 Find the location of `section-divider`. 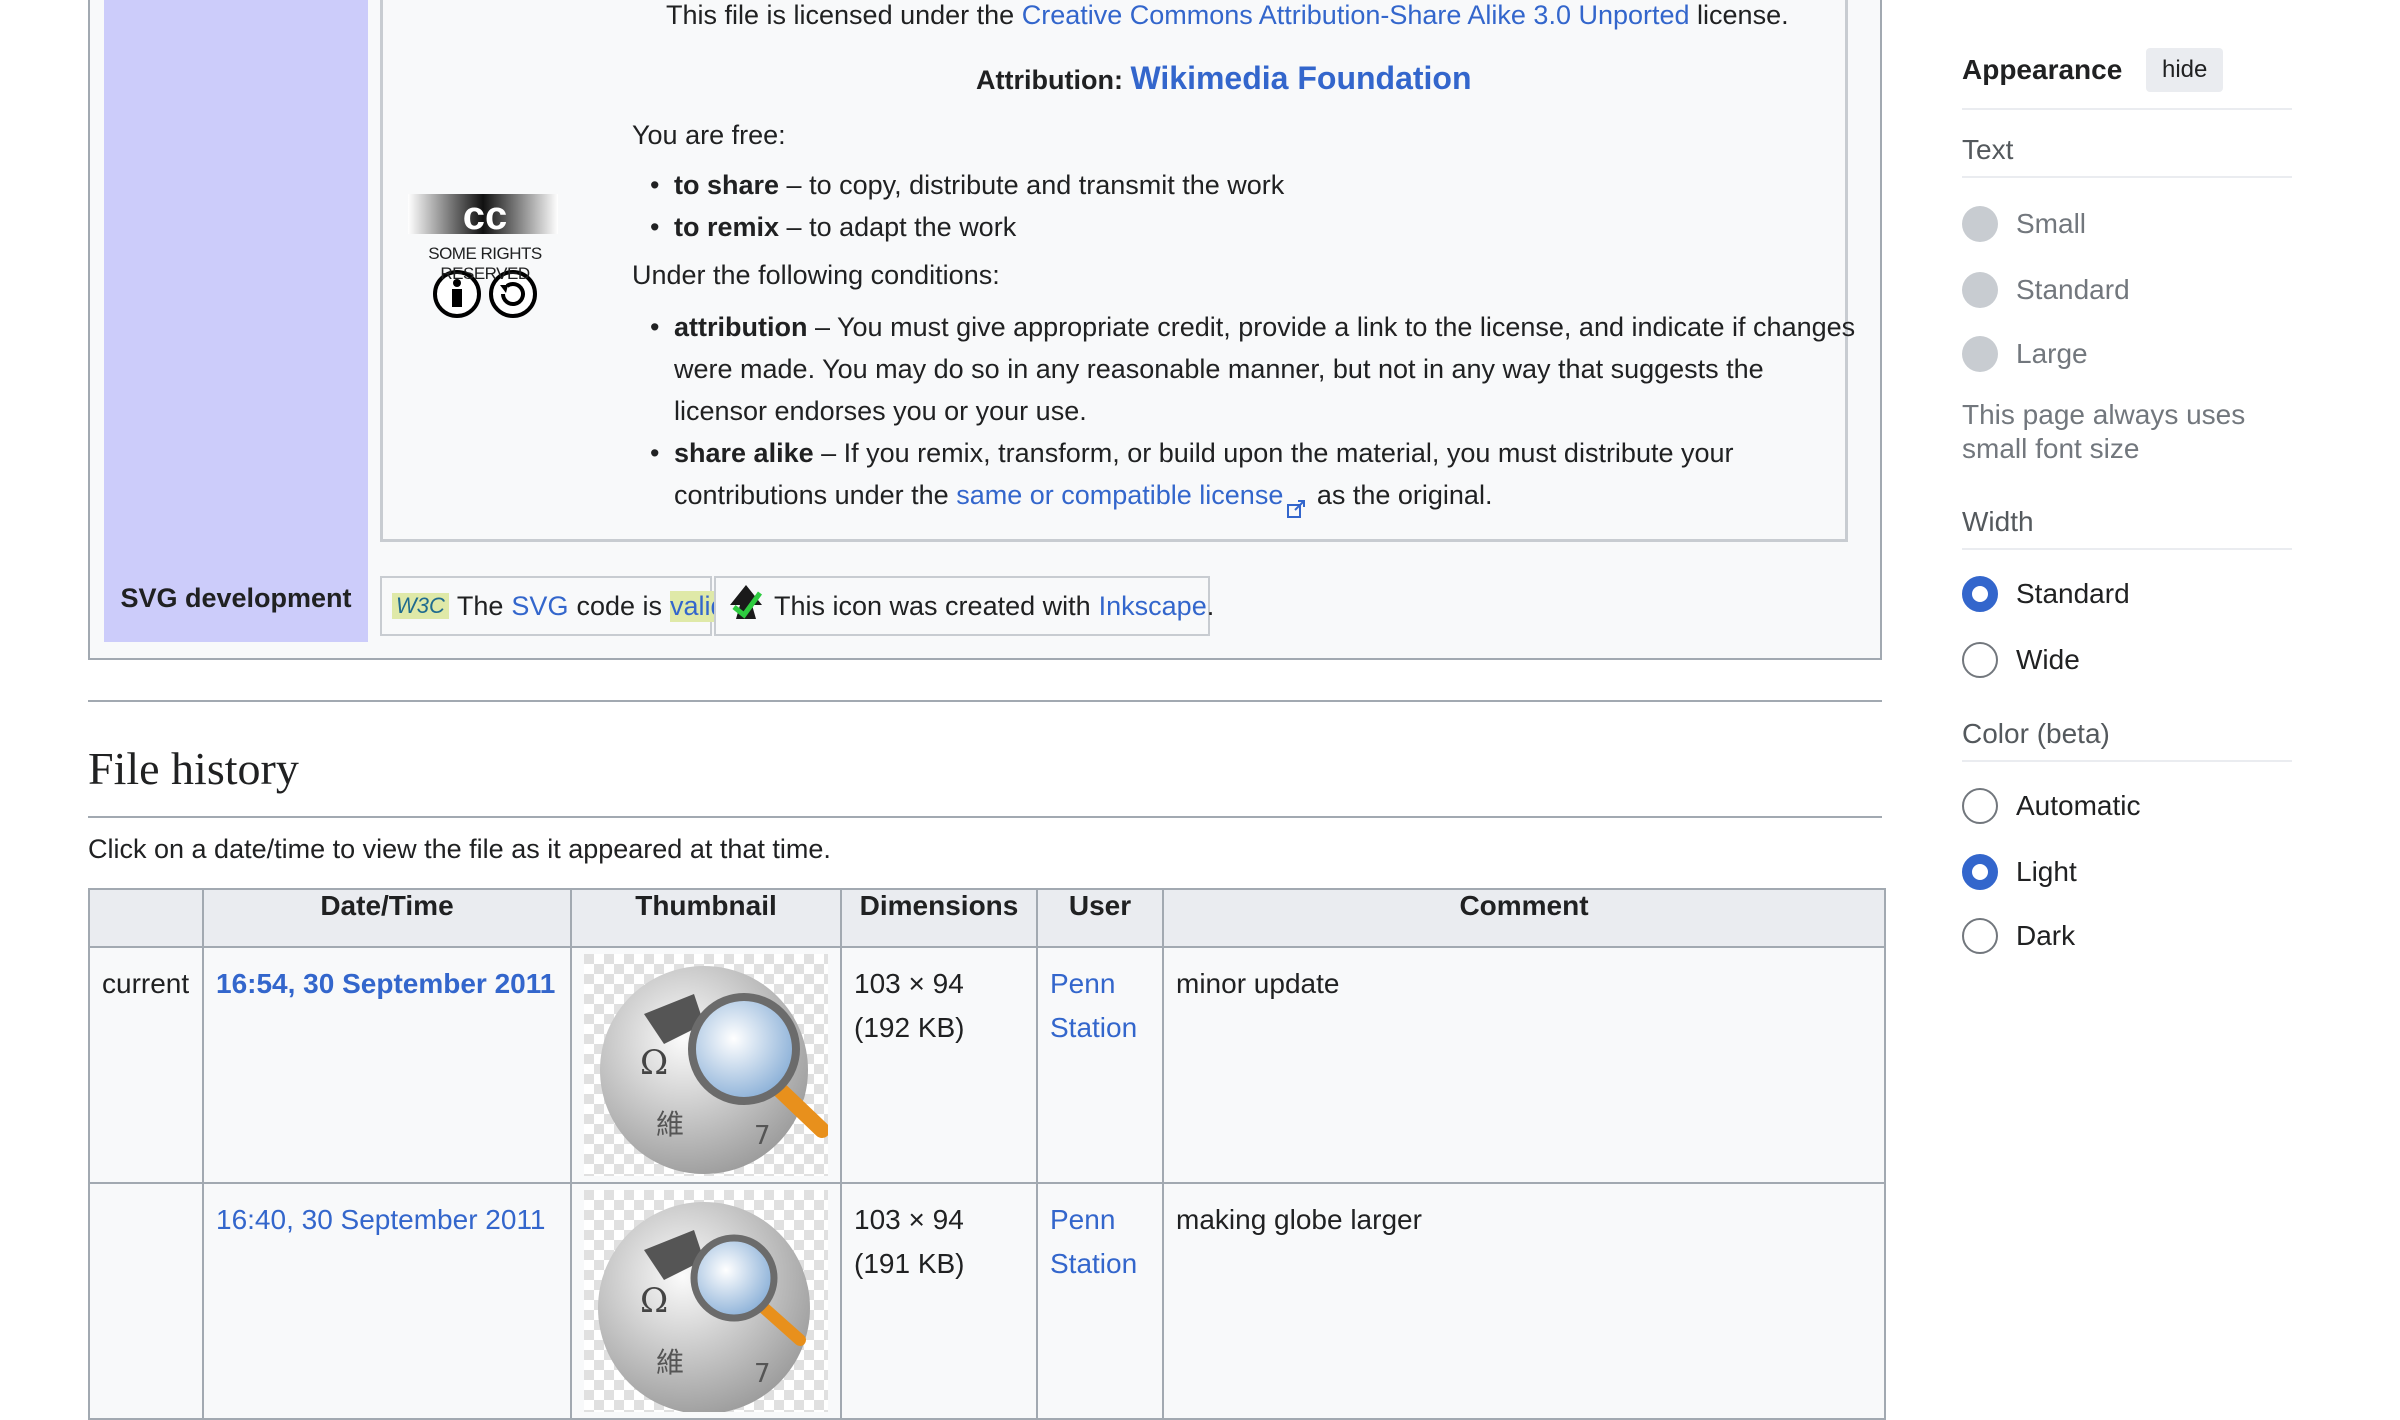

section-divider is located at coordinates (985, 701).